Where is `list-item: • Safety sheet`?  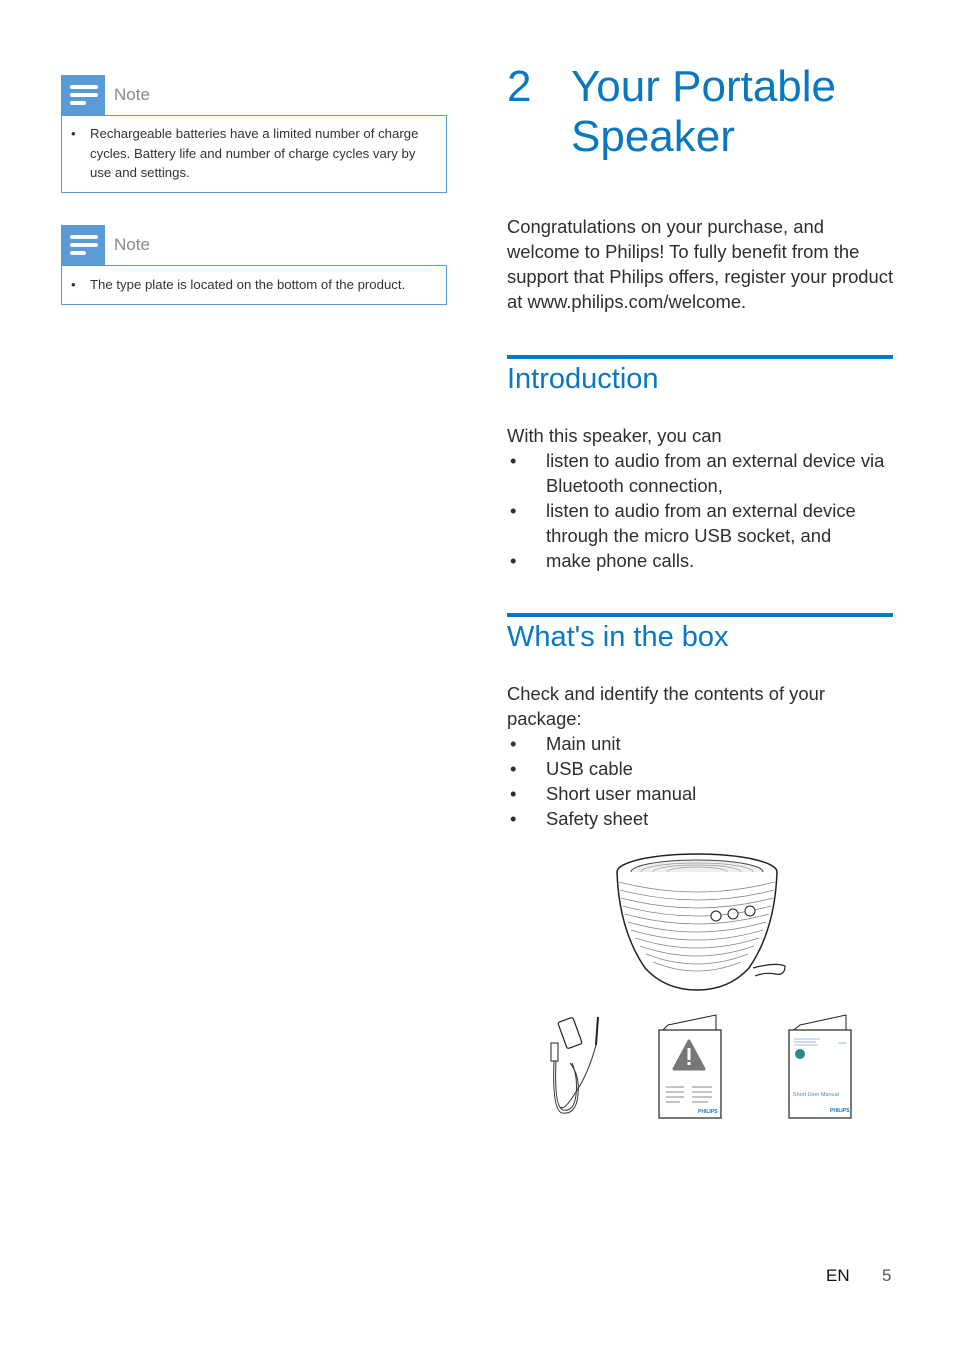 list-item: • Safety sheet is located at coordinates (677, 818).